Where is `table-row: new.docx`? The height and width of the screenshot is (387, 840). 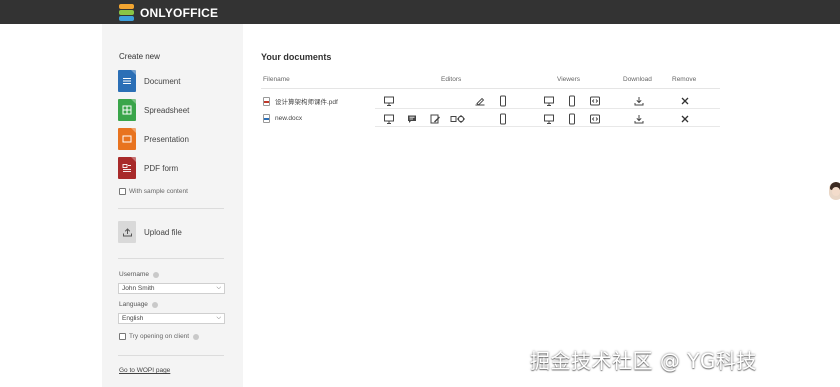 table-row: new.docx is located at coordinates (490, 118).